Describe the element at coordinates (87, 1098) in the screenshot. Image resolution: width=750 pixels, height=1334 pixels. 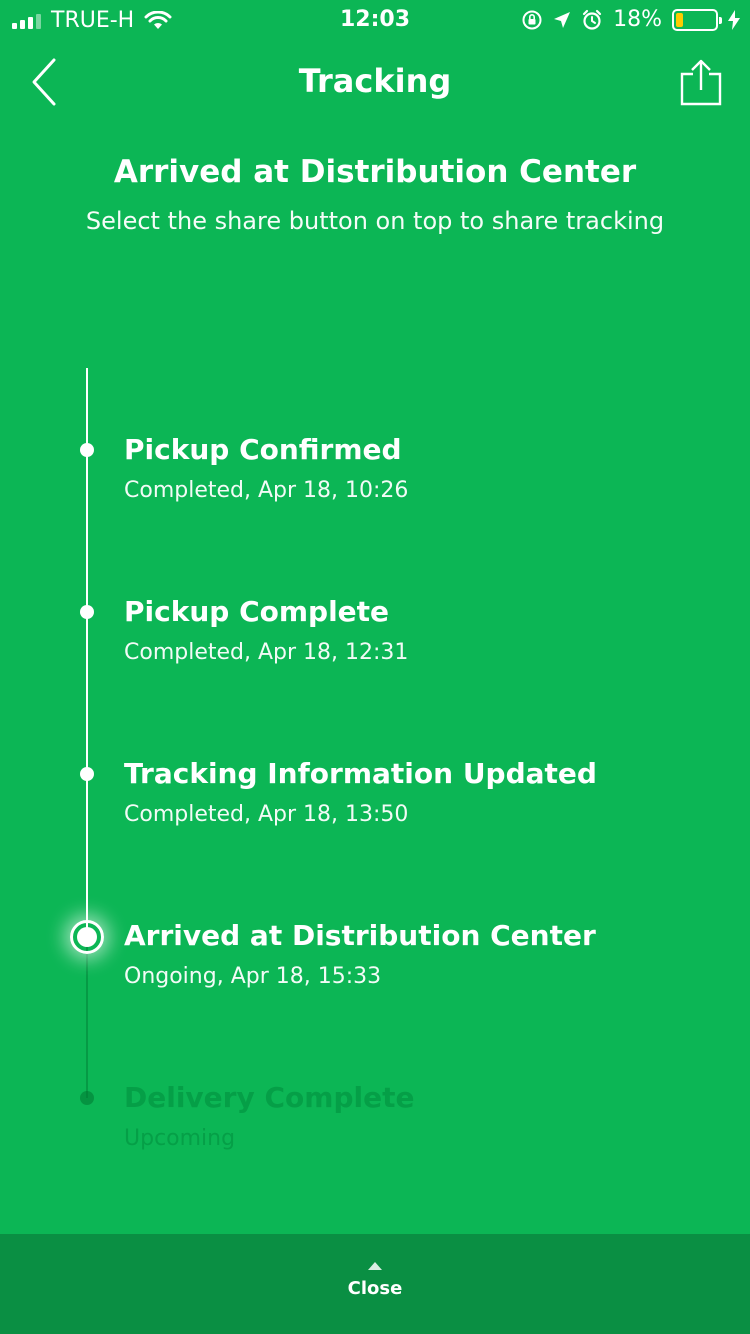
I see `timeline-dot-upcoming` at that location.